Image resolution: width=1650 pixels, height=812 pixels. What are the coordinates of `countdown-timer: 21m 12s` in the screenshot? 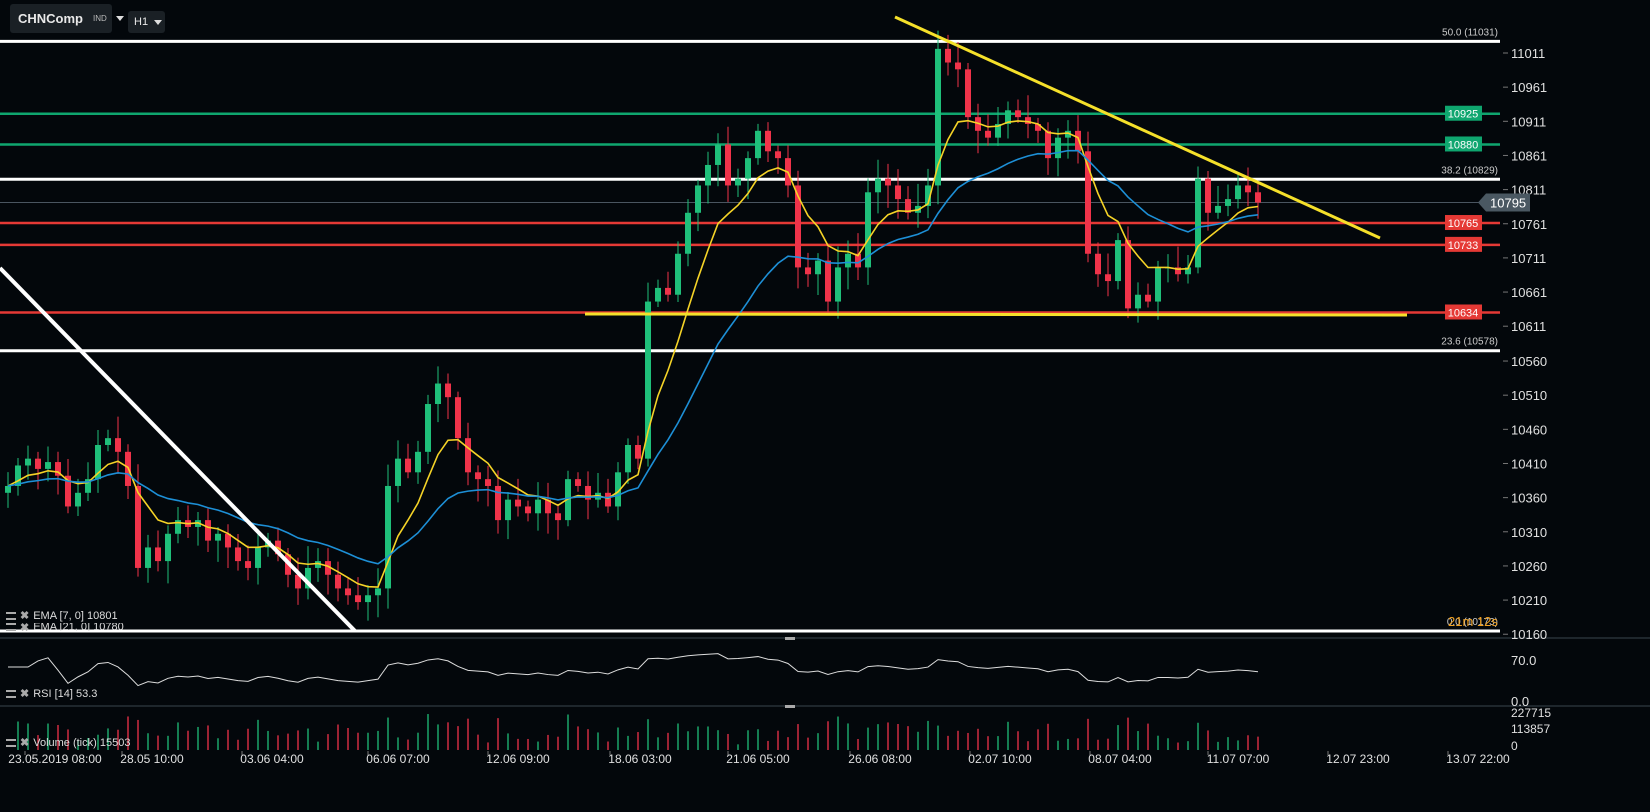 It's located at (1473, 621).